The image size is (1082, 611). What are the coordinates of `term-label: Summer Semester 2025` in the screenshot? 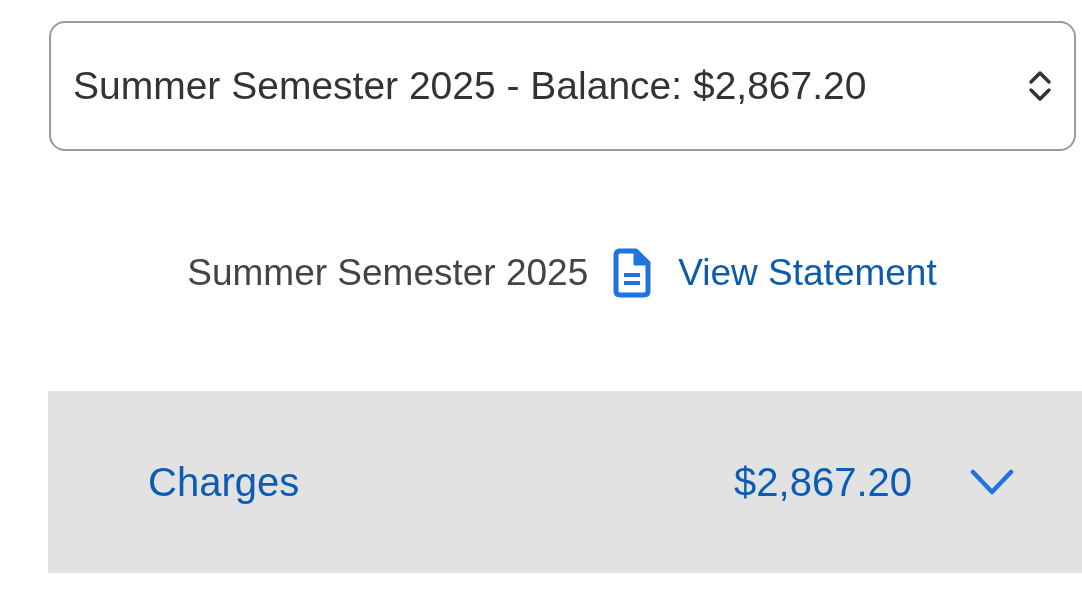 It's located at (388, 273).